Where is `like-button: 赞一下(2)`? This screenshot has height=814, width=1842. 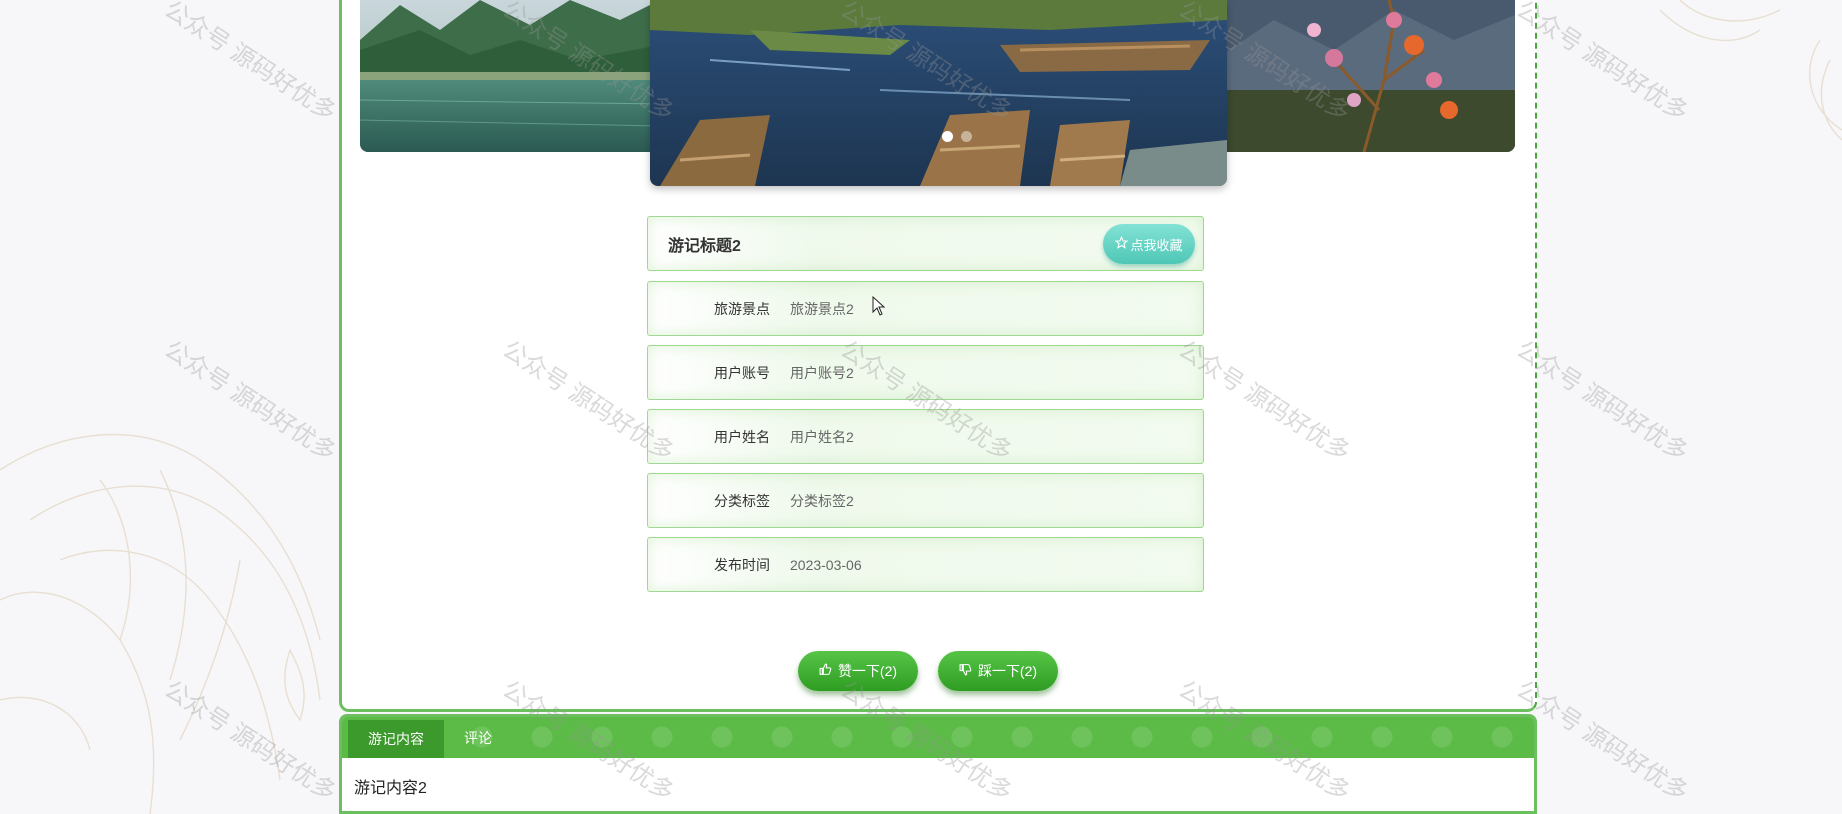
like-button: 赞一下(2) is located at coordinates (858, 671).